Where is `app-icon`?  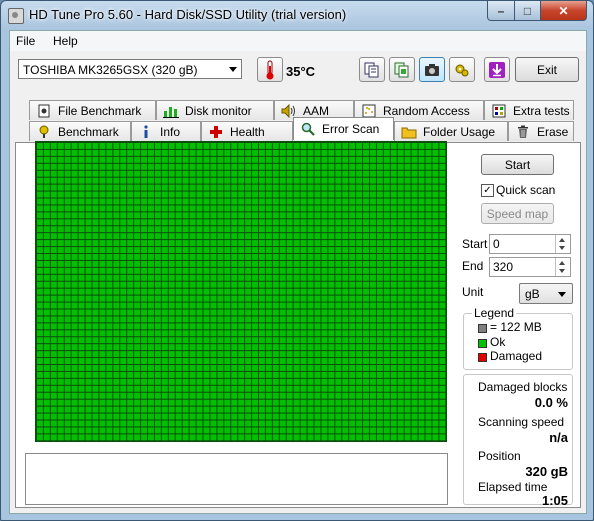 app-icon is located at coordinates (16, 16).